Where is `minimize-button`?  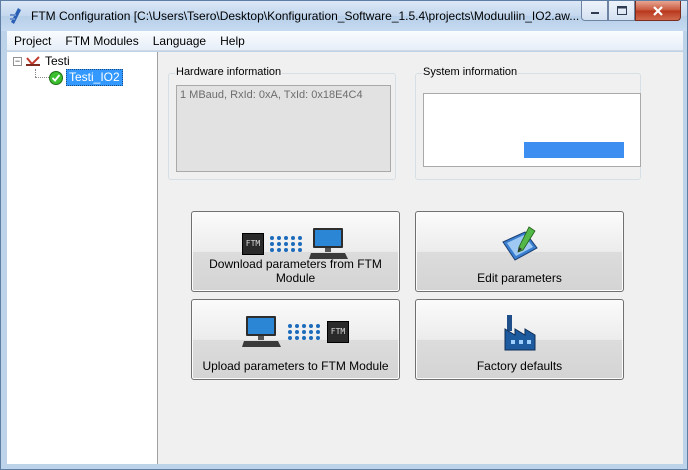
minimize-button is located at coordinates (594, 11).